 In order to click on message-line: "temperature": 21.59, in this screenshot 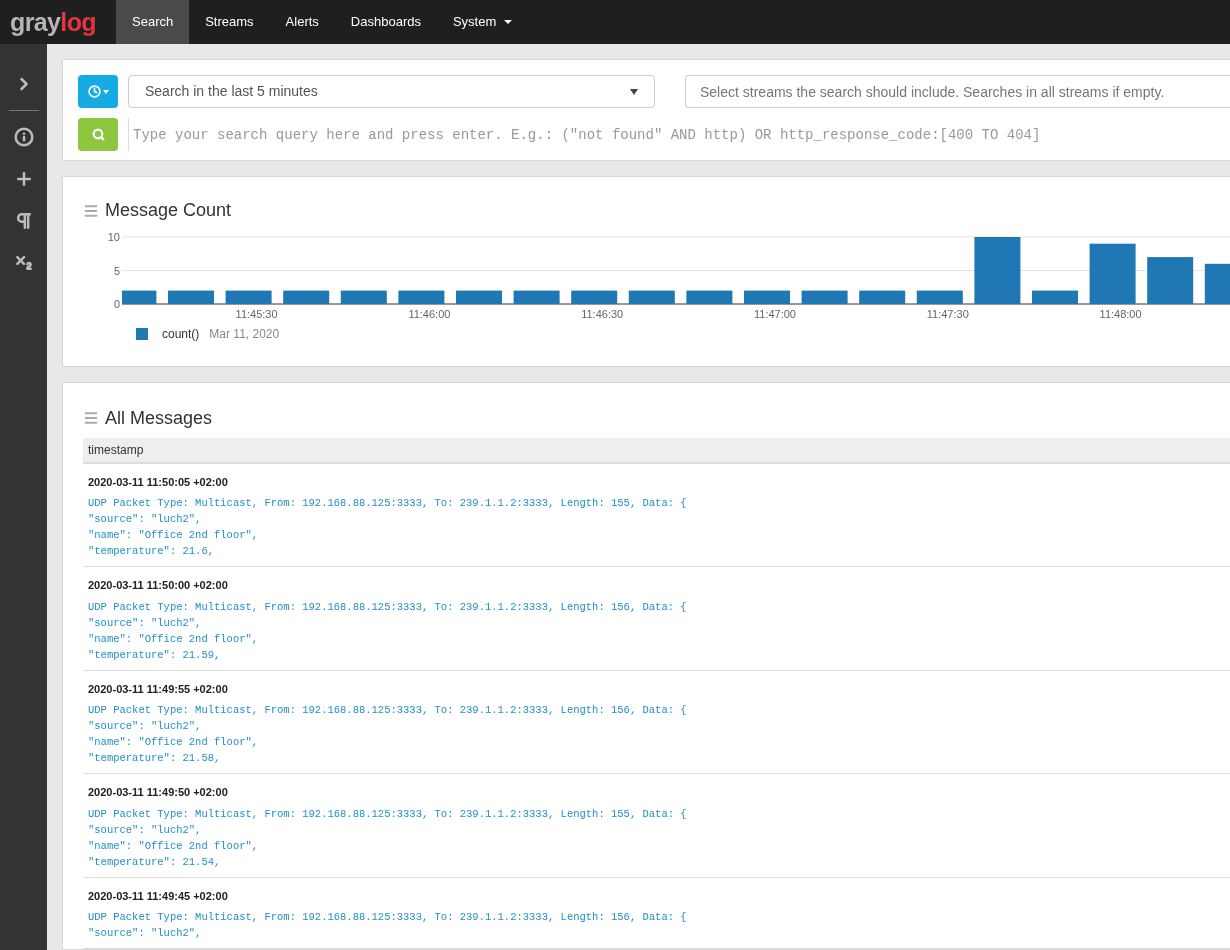, I will do `click(155, 655)`.